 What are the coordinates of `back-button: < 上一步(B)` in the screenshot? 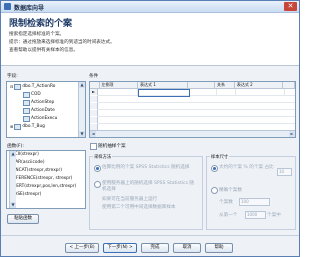 It's located at (82, 248).